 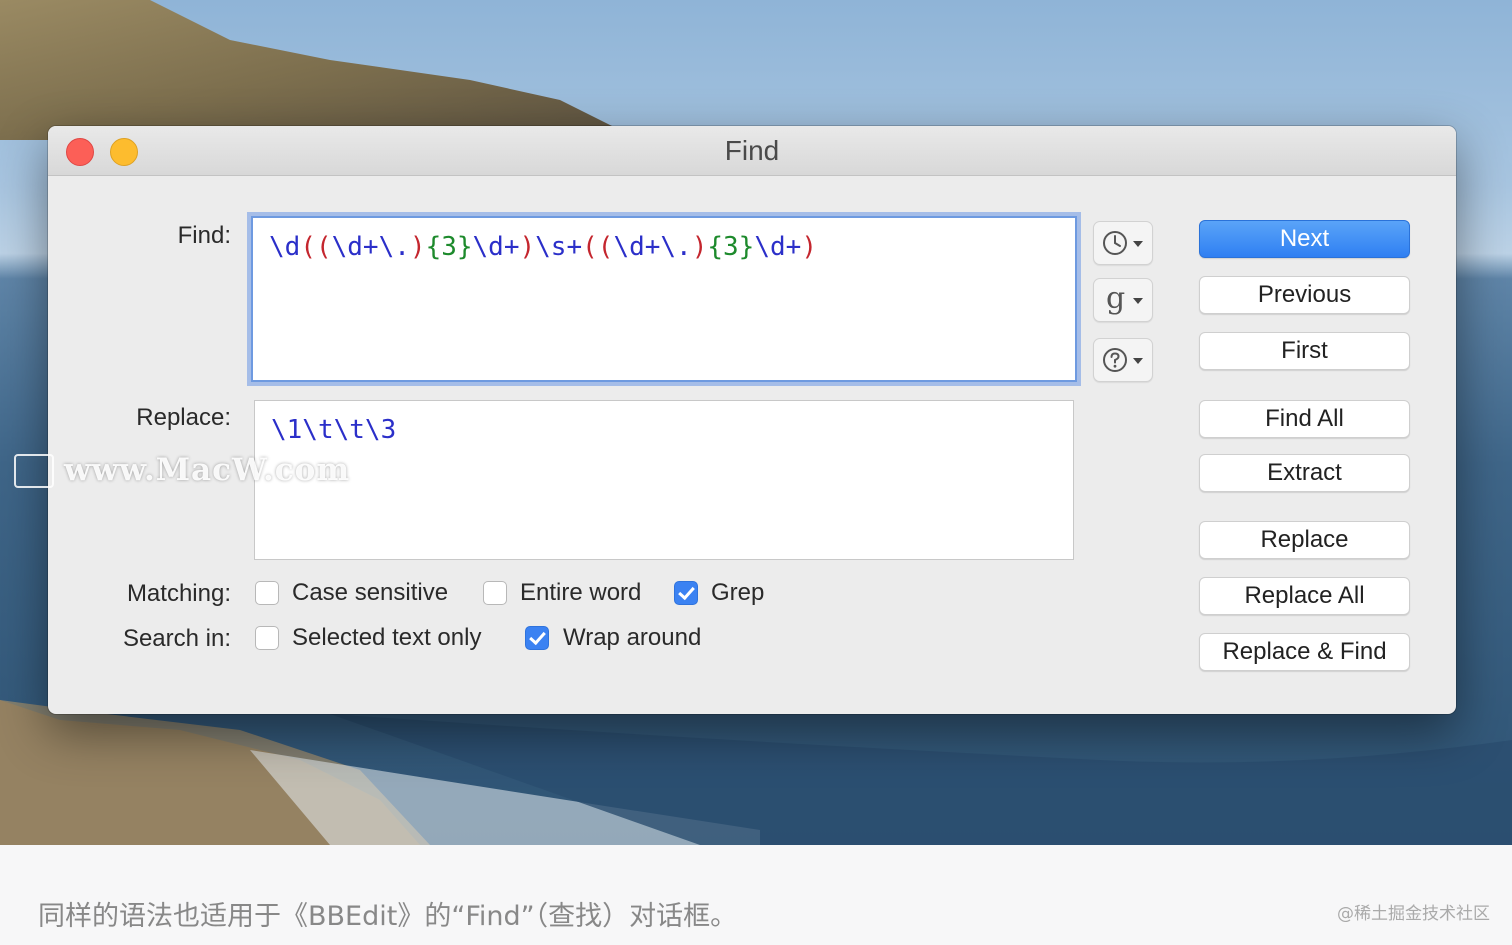 What do you see at coordinates (559, 247) in the screenshot?
I see `regex-token: \s+` at bounding box center [559, 247].